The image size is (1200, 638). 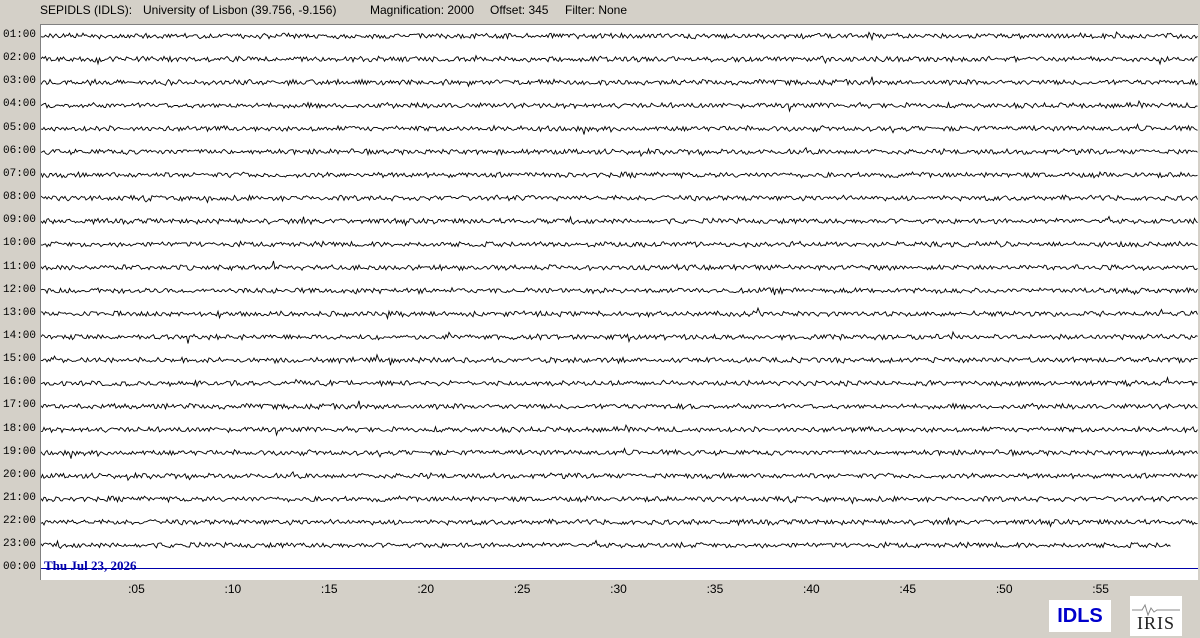 What do you see at coordinates (425, 589) in the screenshot?
I see `minute-label: :20` at bounding box center [425, 589].